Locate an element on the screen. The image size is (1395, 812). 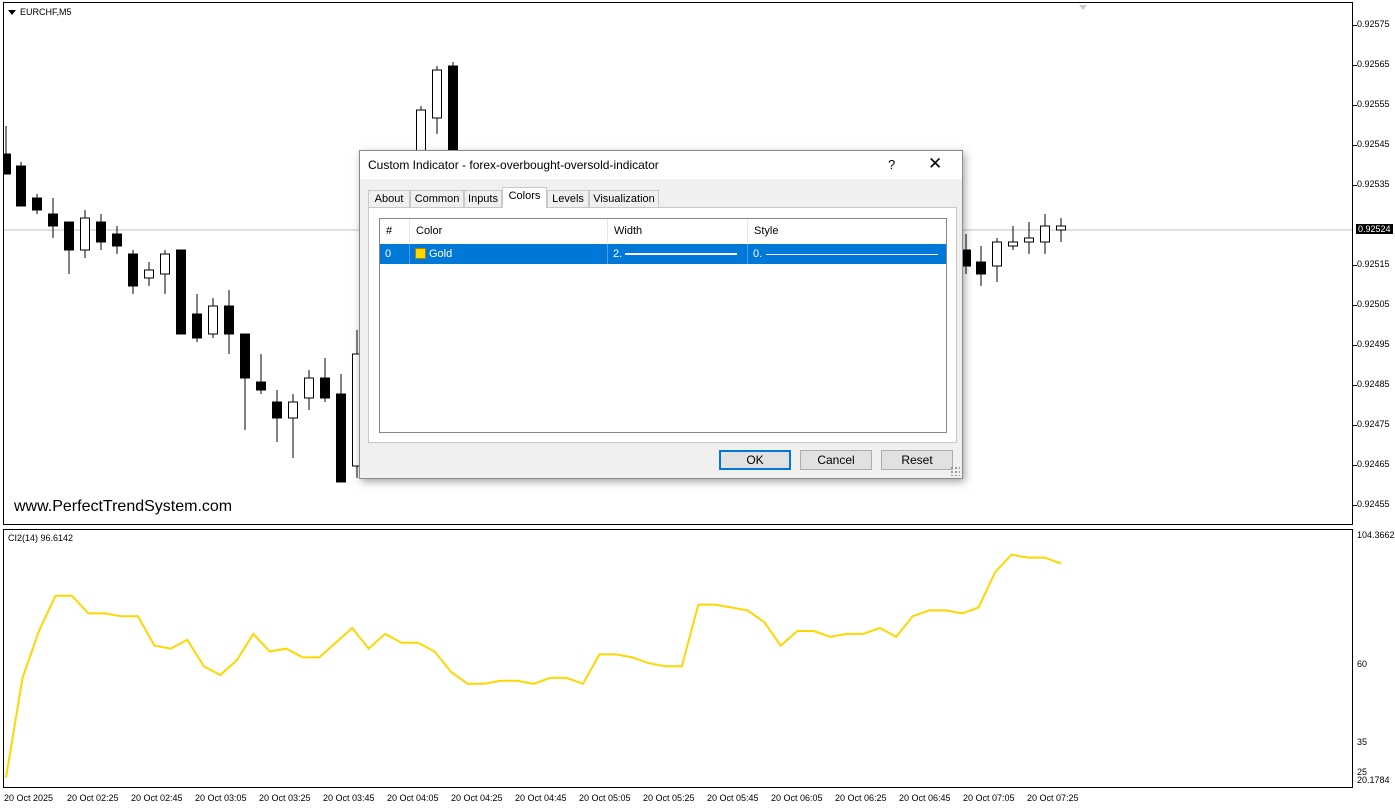
style-line-sample is located at coordinates (852, 254).